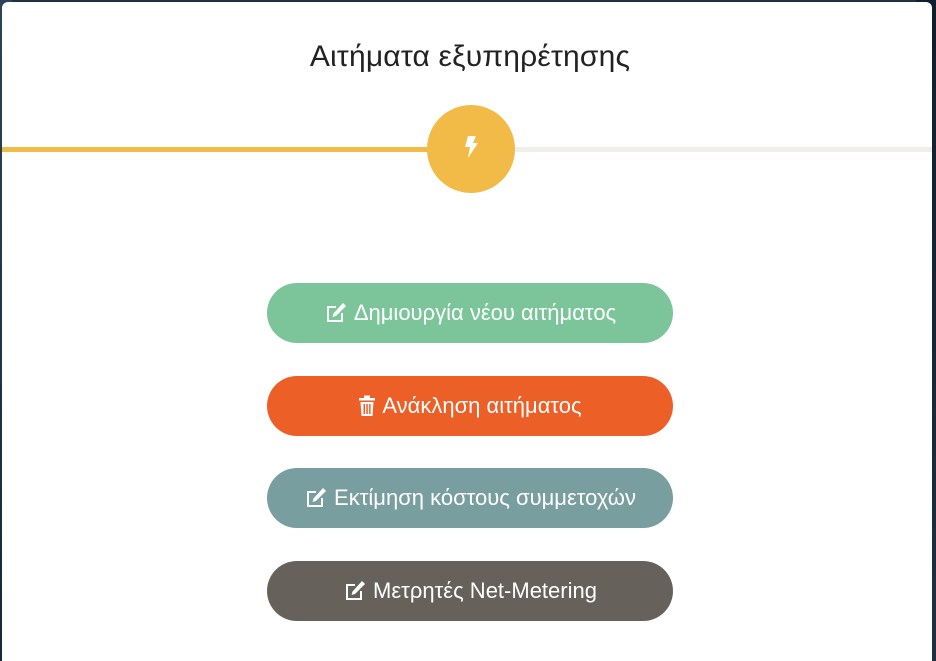 The width and height of the screenshot is (936, 661). I want to click on trash-icon, so click(367, 406).